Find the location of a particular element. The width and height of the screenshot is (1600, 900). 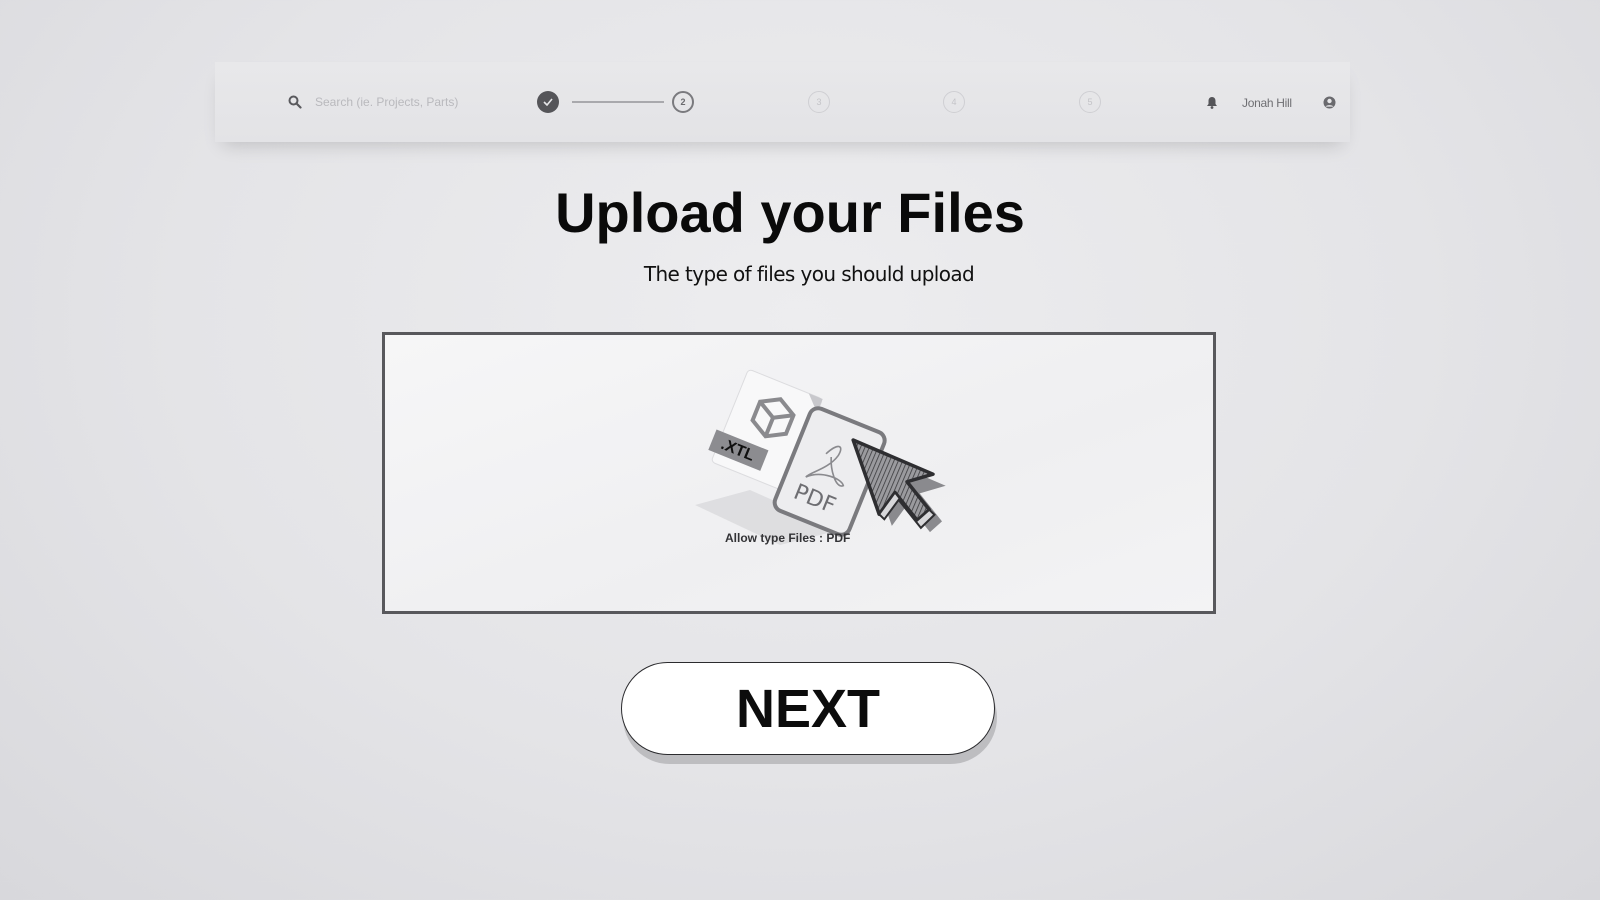

step-1-completed is located at coordinates (548, 102).